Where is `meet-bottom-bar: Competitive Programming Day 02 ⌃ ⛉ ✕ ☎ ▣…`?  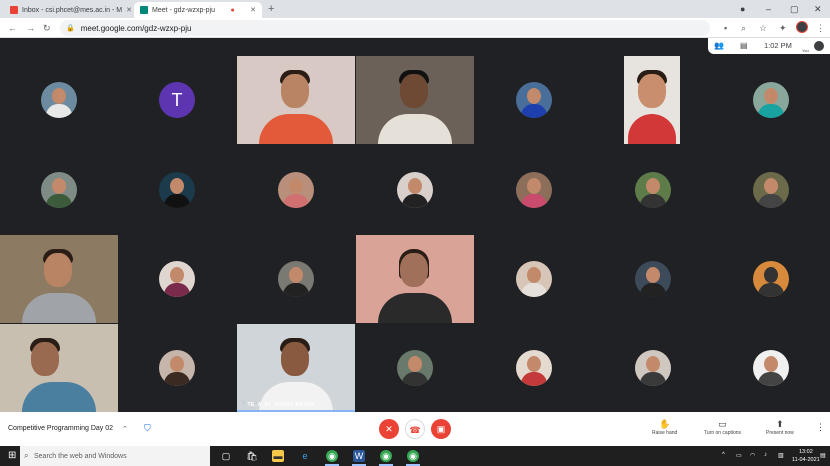 meet-bottom-bar: Competitive Programming Day 02 ⌃ ⛉ ✕ ☎ ▣… is located at coordinates (415, 429).